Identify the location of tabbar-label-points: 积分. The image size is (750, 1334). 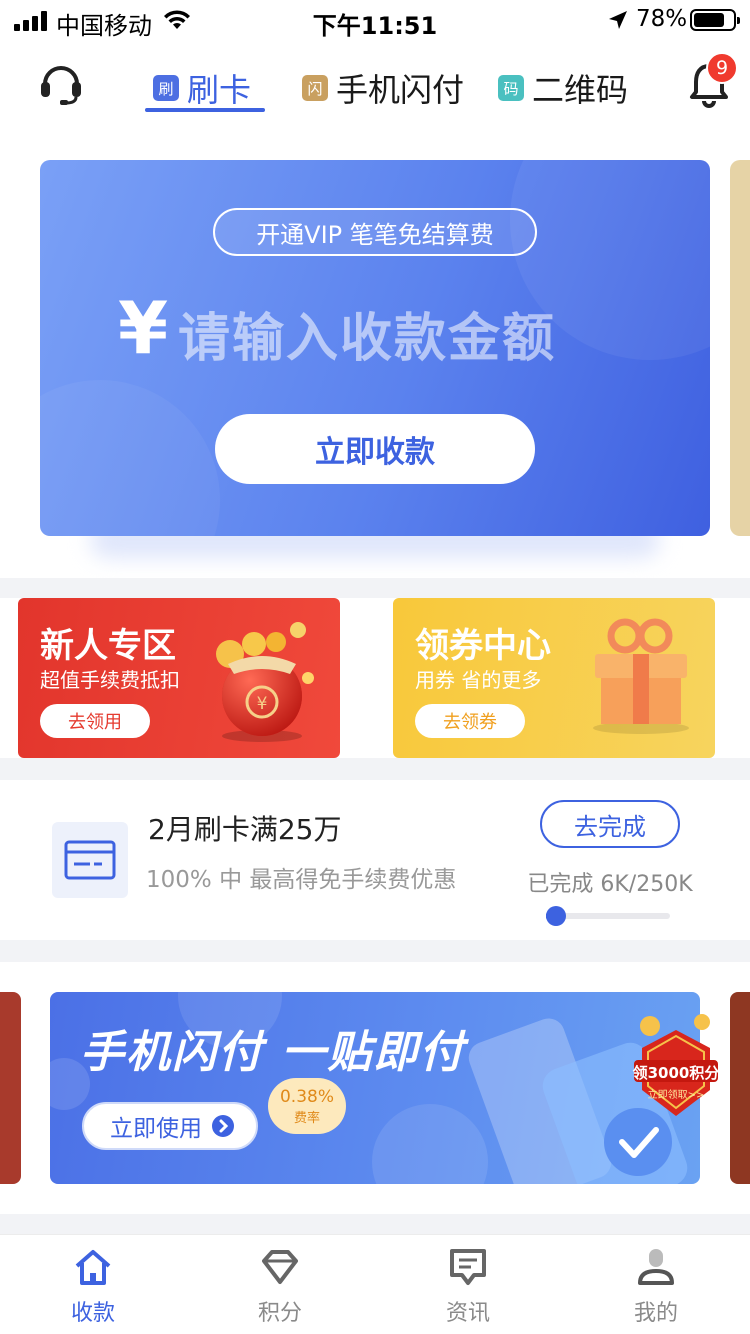
(279, 1313).